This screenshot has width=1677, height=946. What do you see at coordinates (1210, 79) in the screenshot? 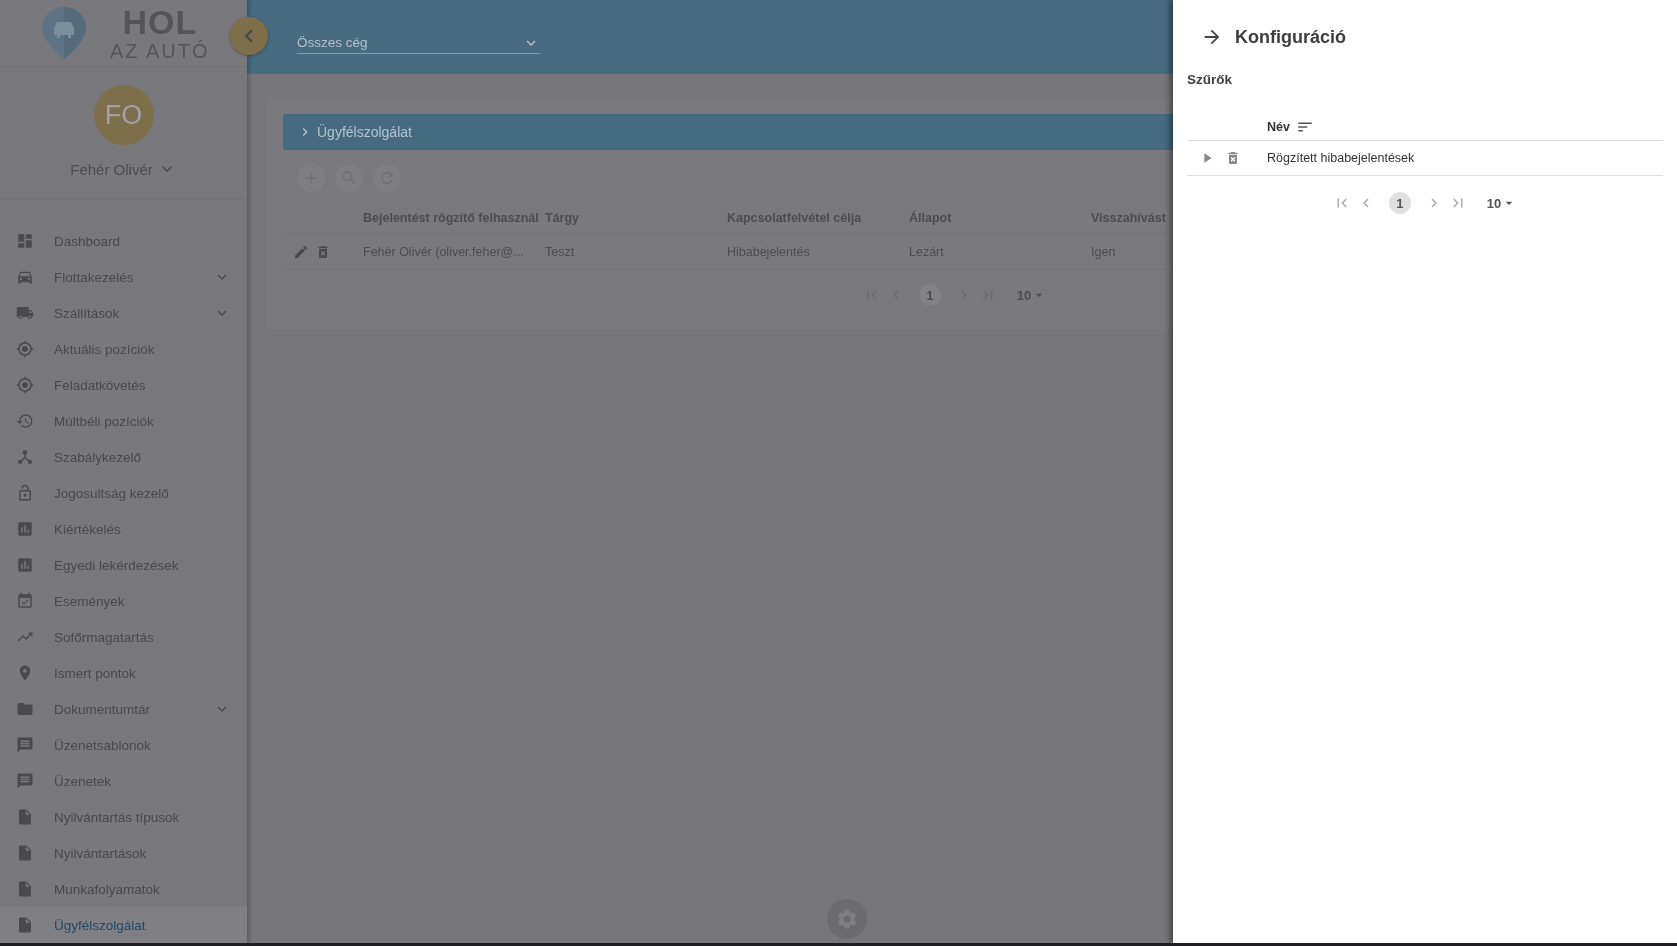
I see `section-title: Szűrők` at bounding box center [1210, 79].